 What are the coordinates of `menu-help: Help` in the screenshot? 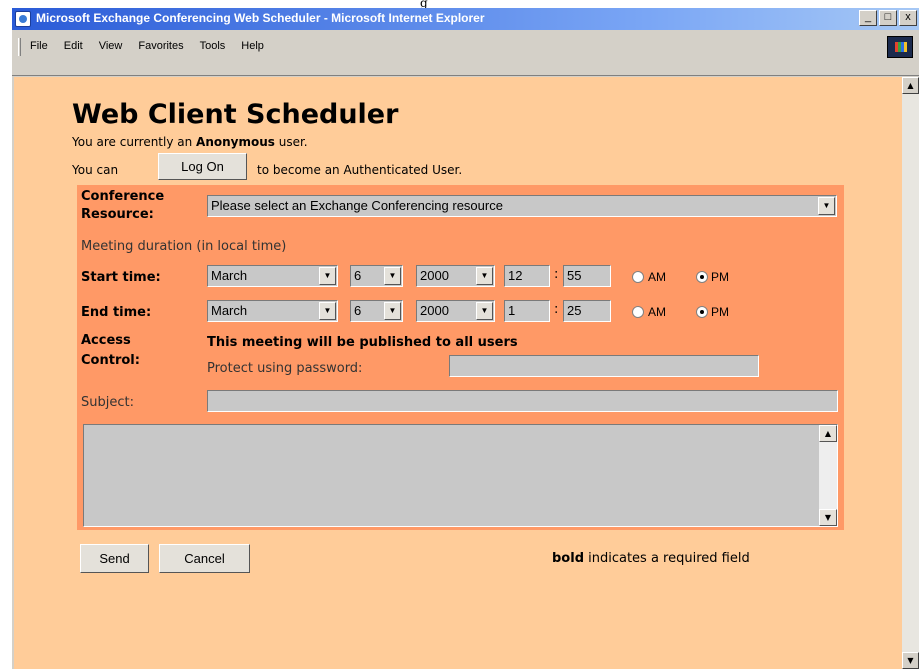 It's located at (252, 46).